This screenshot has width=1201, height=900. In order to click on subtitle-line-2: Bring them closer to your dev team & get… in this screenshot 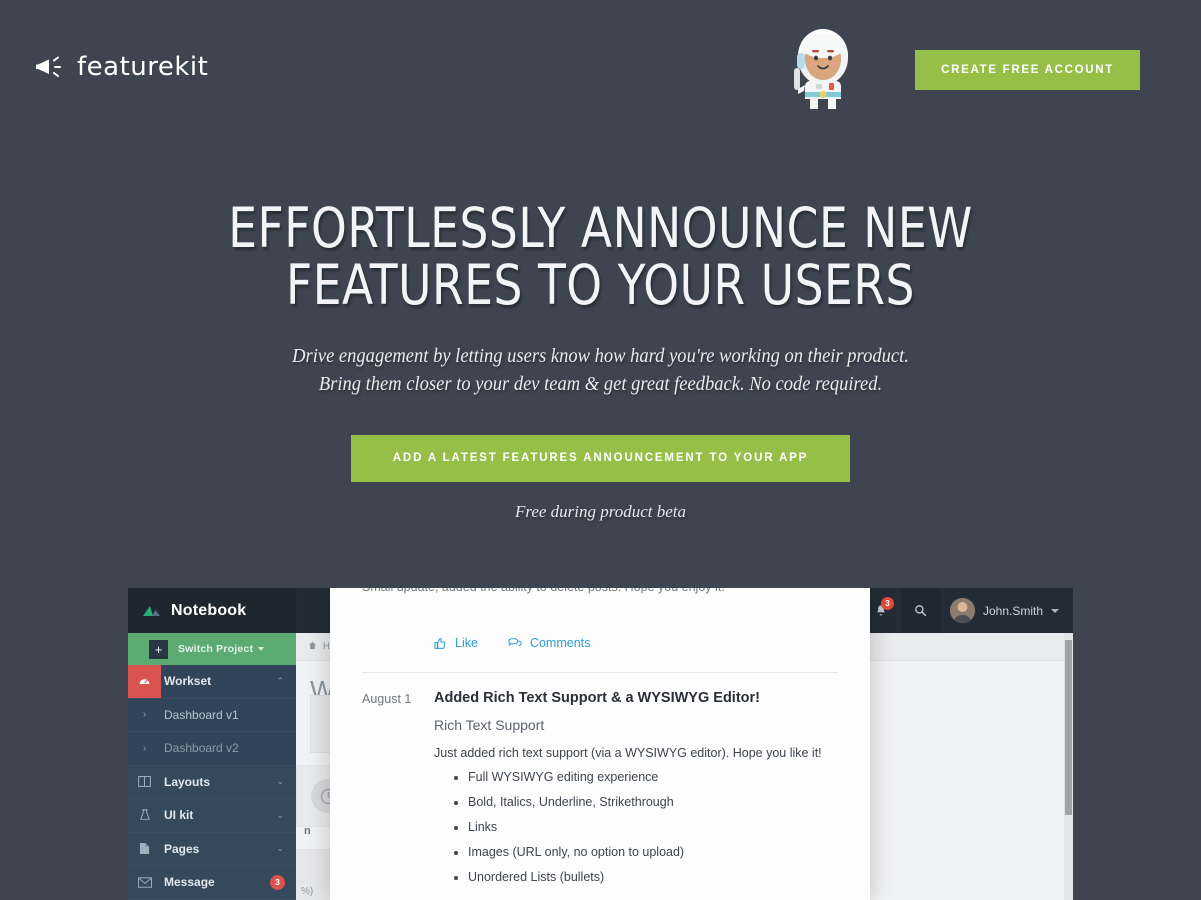, I will do `click(600, 384)`.